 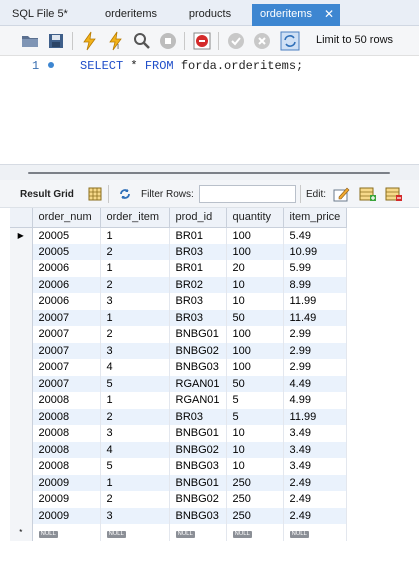 I want to click on close-tab-icon: ✕, so click(x=329, y=14).